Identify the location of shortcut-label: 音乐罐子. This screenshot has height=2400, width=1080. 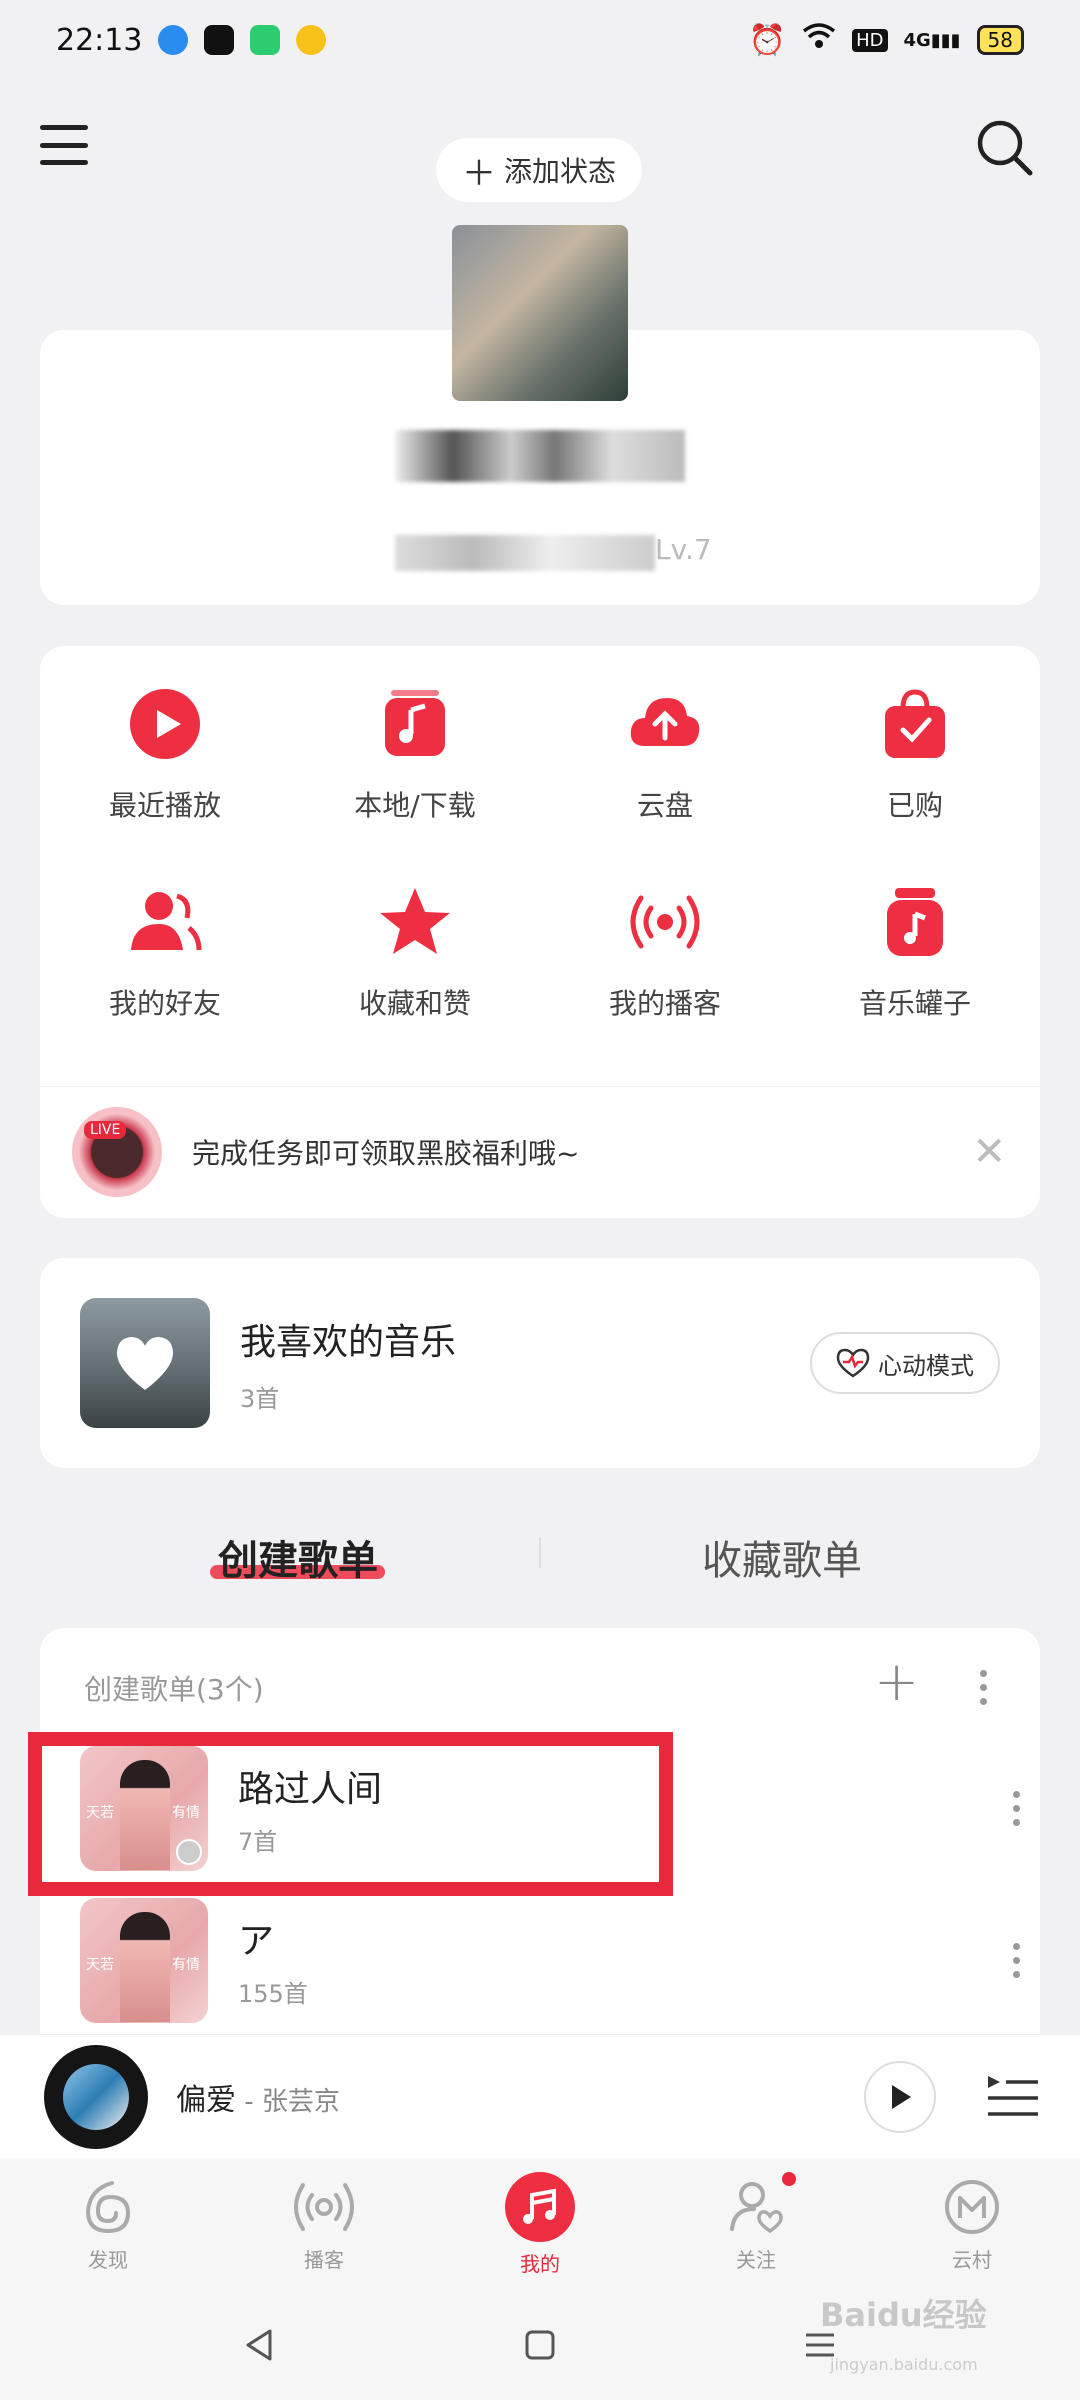
(914, 1003).